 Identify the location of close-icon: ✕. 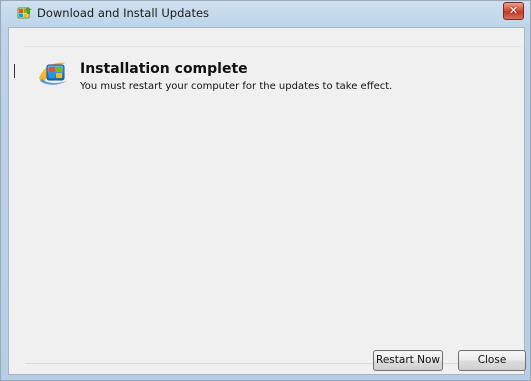
(513, 10).